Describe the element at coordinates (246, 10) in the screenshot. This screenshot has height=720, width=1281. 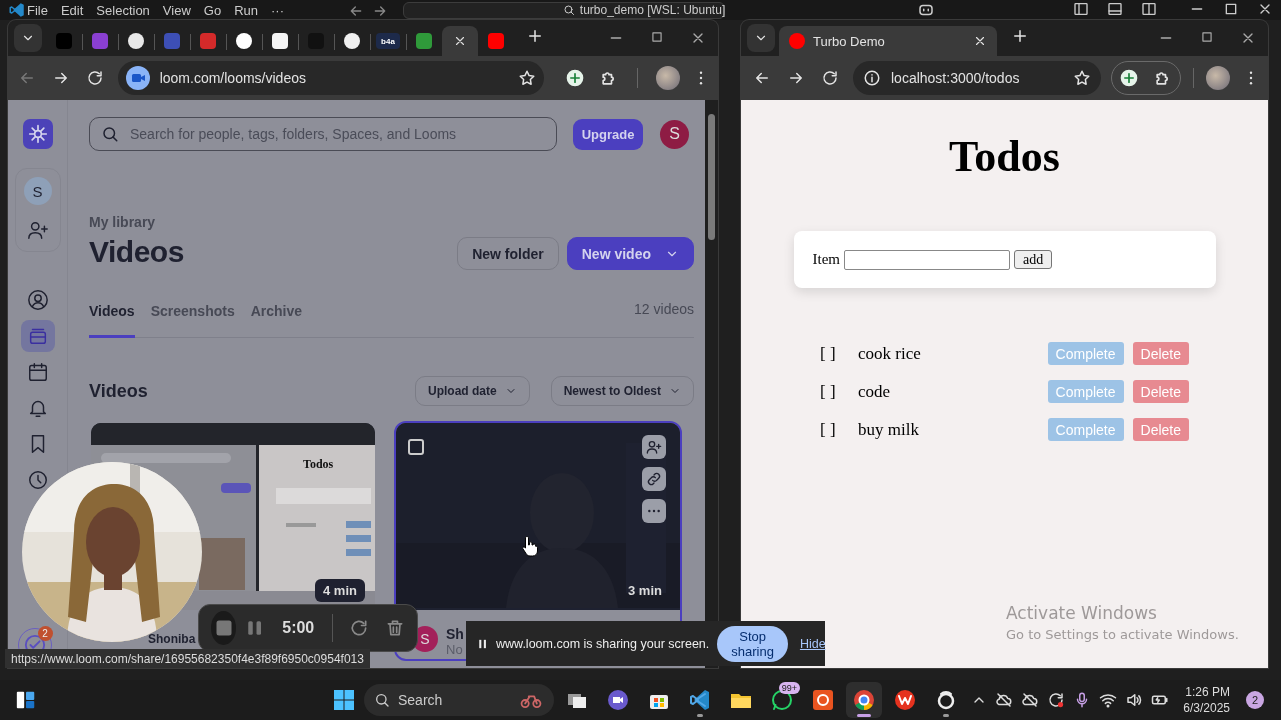
I see `menu-item: Run` at that location.